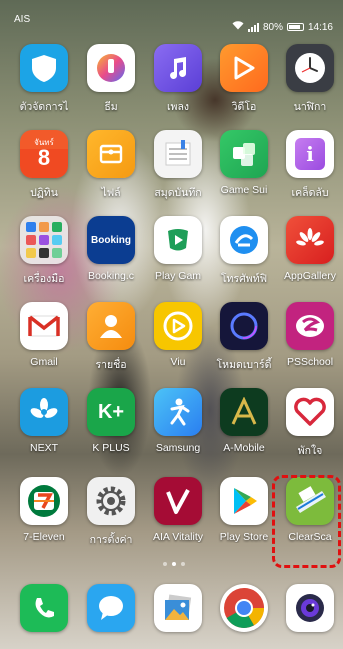 This screenshot has width=343, height=649. I want to click on calendar-day-number: 8, so click(44, 157).